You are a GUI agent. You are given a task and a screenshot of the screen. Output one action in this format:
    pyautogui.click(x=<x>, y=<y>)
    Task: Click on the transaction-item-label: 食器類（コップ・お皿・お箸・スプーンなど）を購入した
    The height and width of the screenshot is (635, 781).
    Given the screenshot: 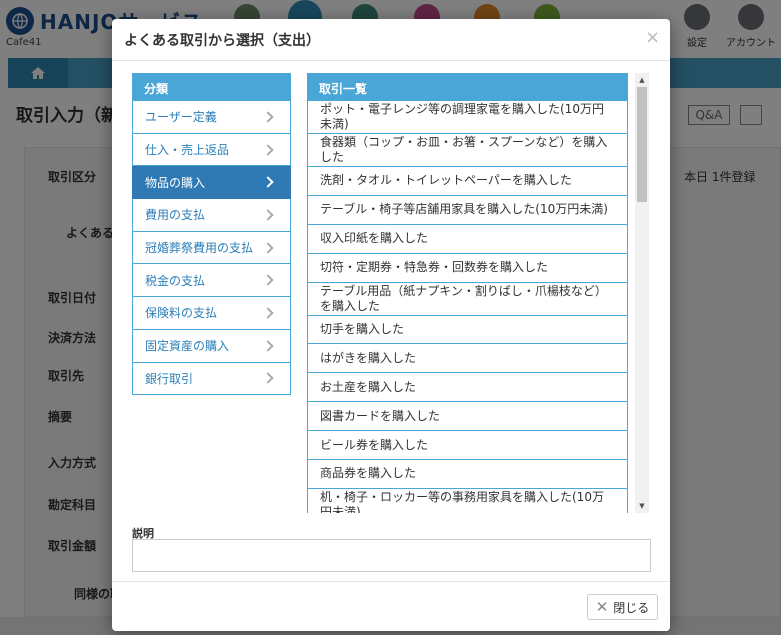 What is the action you would take?
    pyautogui.click(x=464, y=149)
    